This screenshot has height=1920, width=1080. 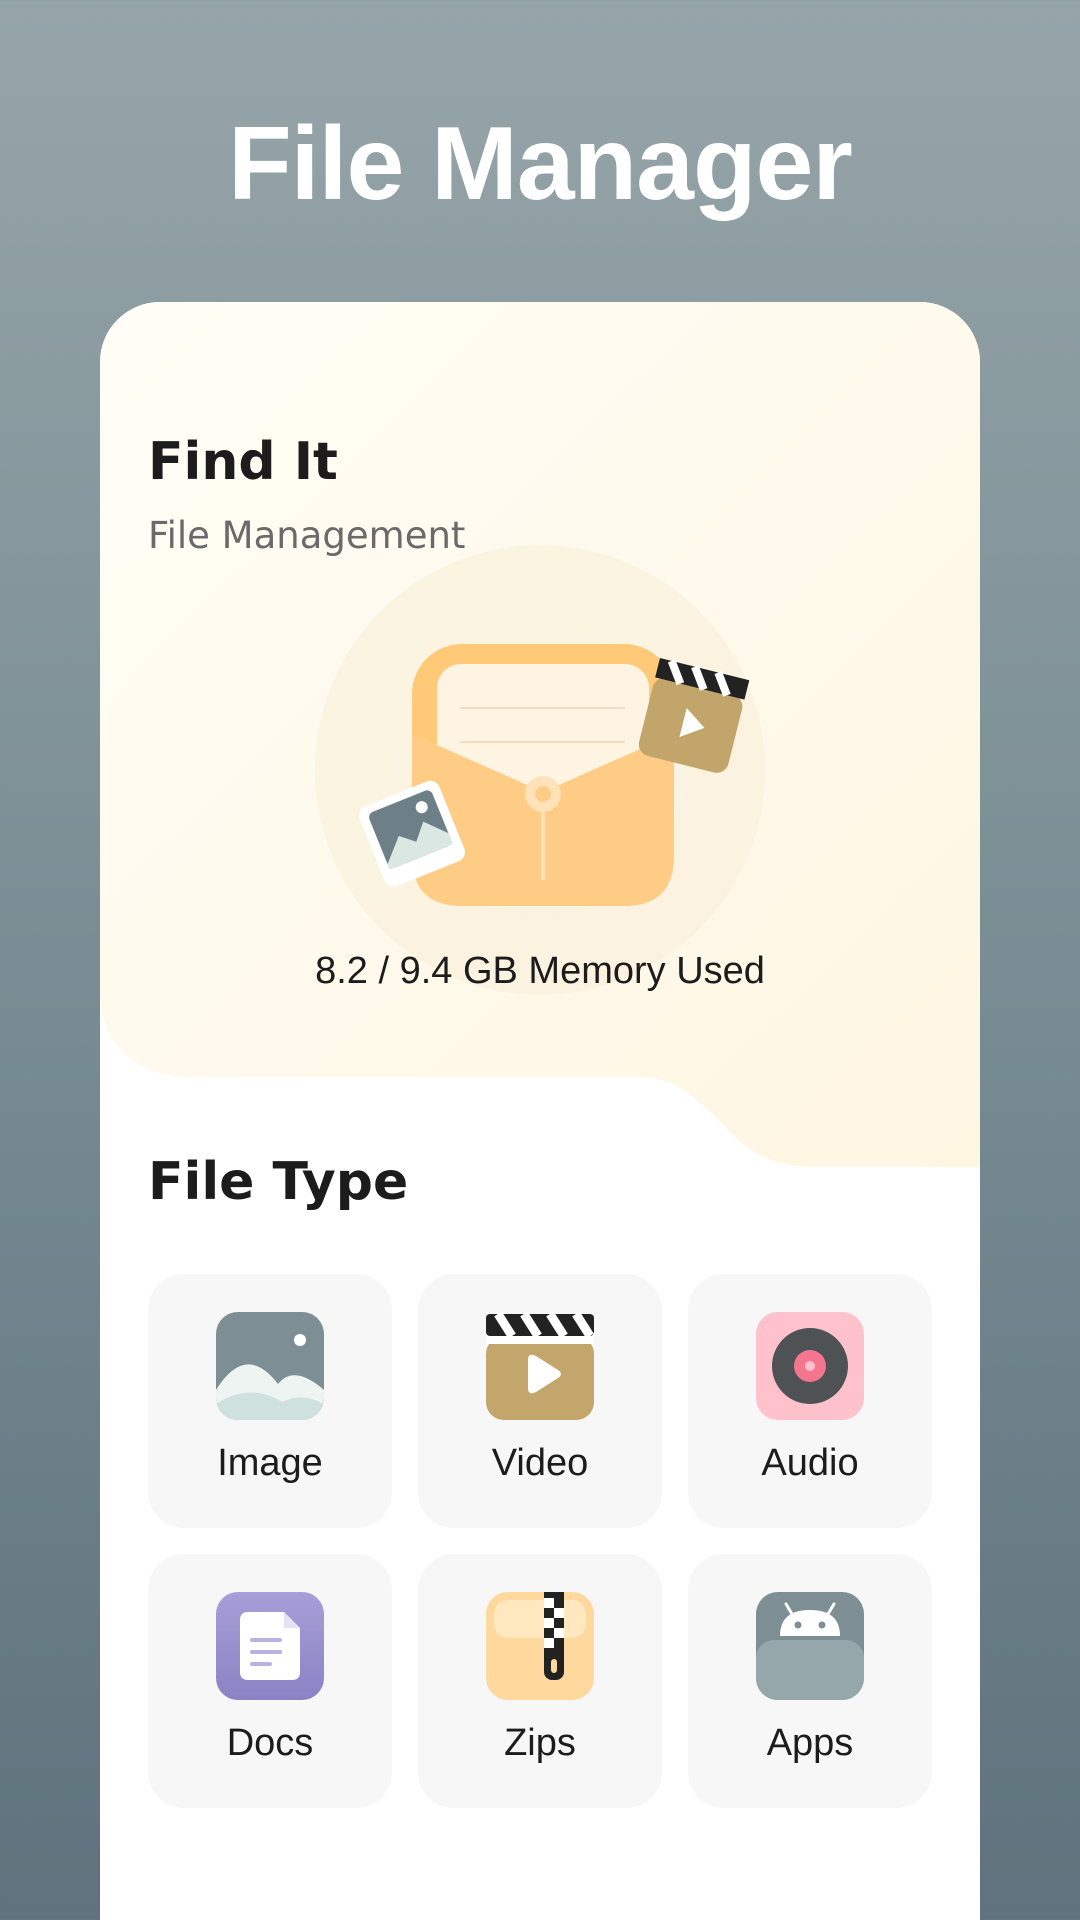 What do you see at coordinates (540, 164) in the screenshot?
I see `app-title: File Manager` at bounding box center [540, 164].